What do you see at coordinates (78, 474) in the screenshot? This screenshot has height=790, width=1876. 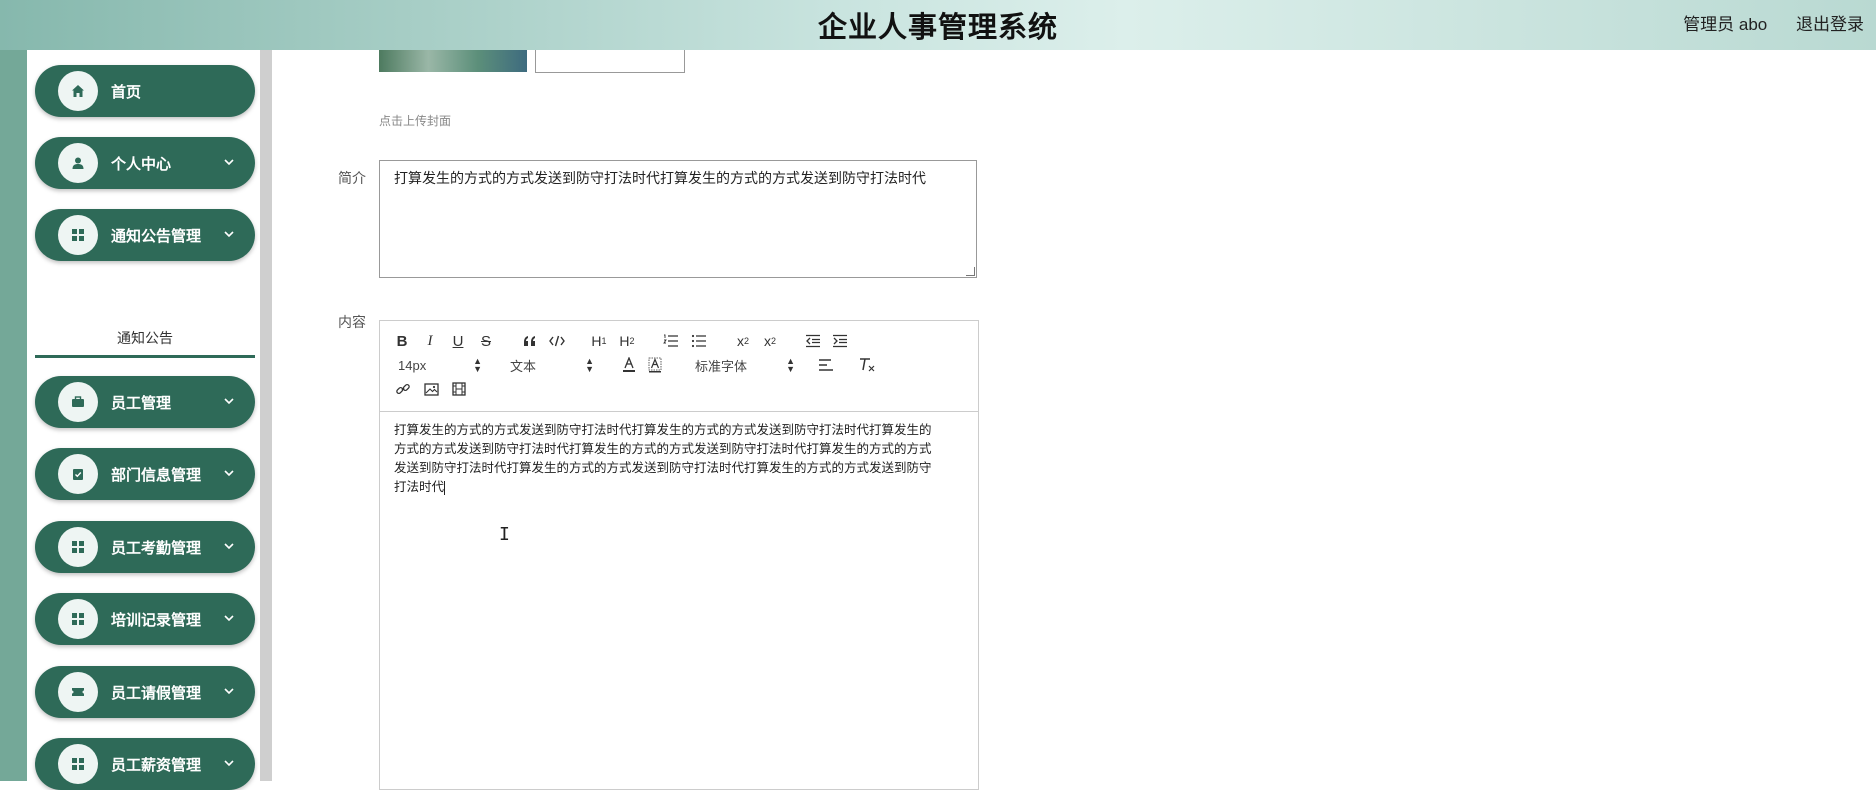 I see `clipboard-icon` at bounding box center [78, 474].